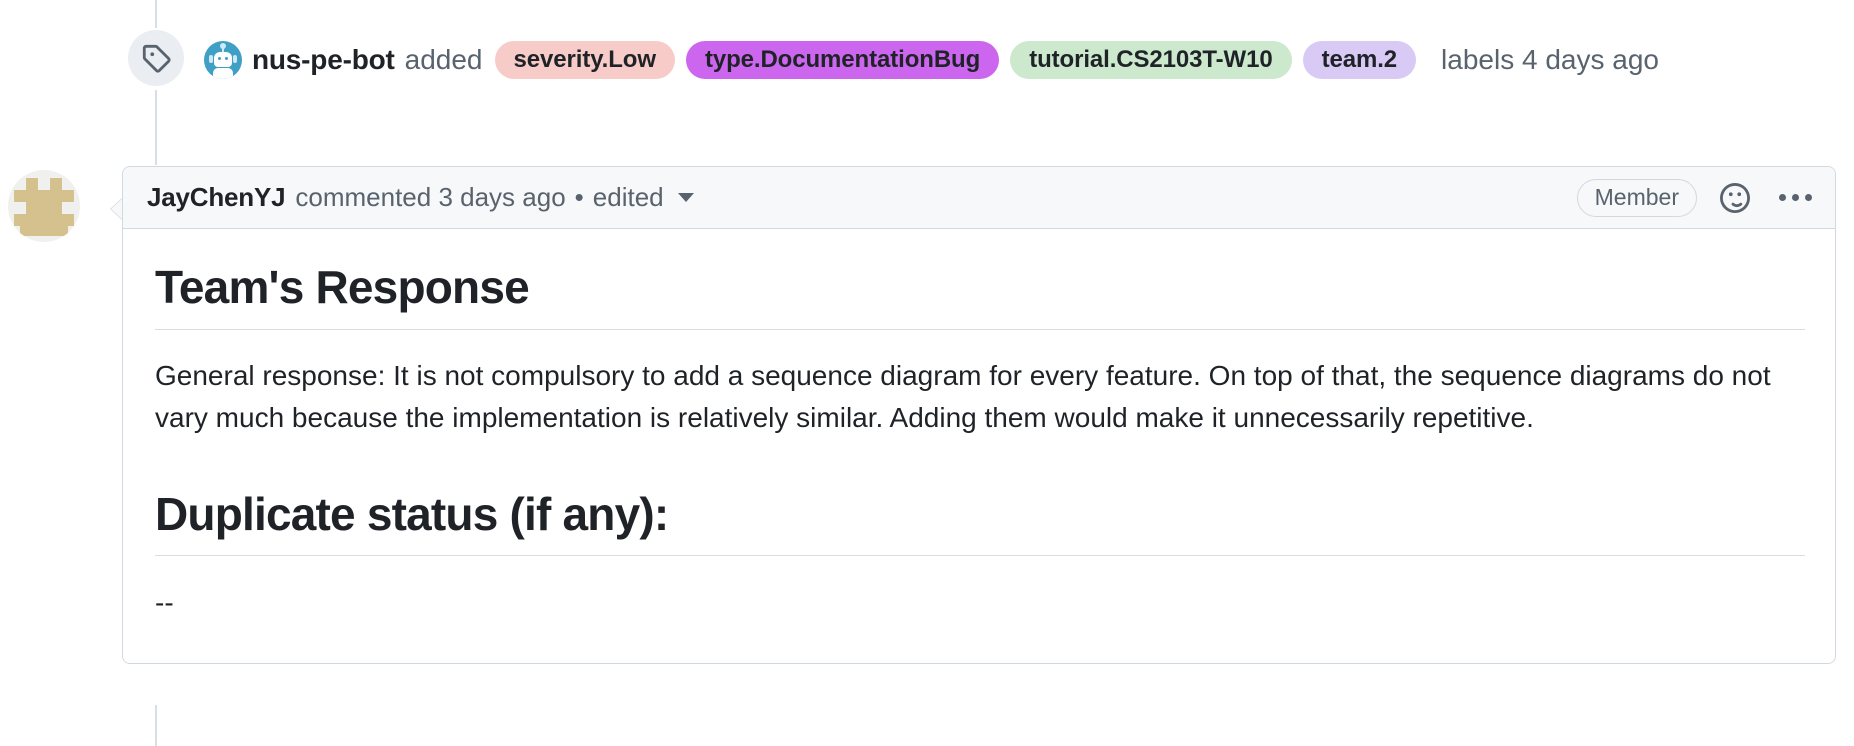 The width and height of the screenshot is (1854, 746). Describe the element at coordinates (628, 197) in the screenshot. I see `comment-edited-label: edited` at that location.